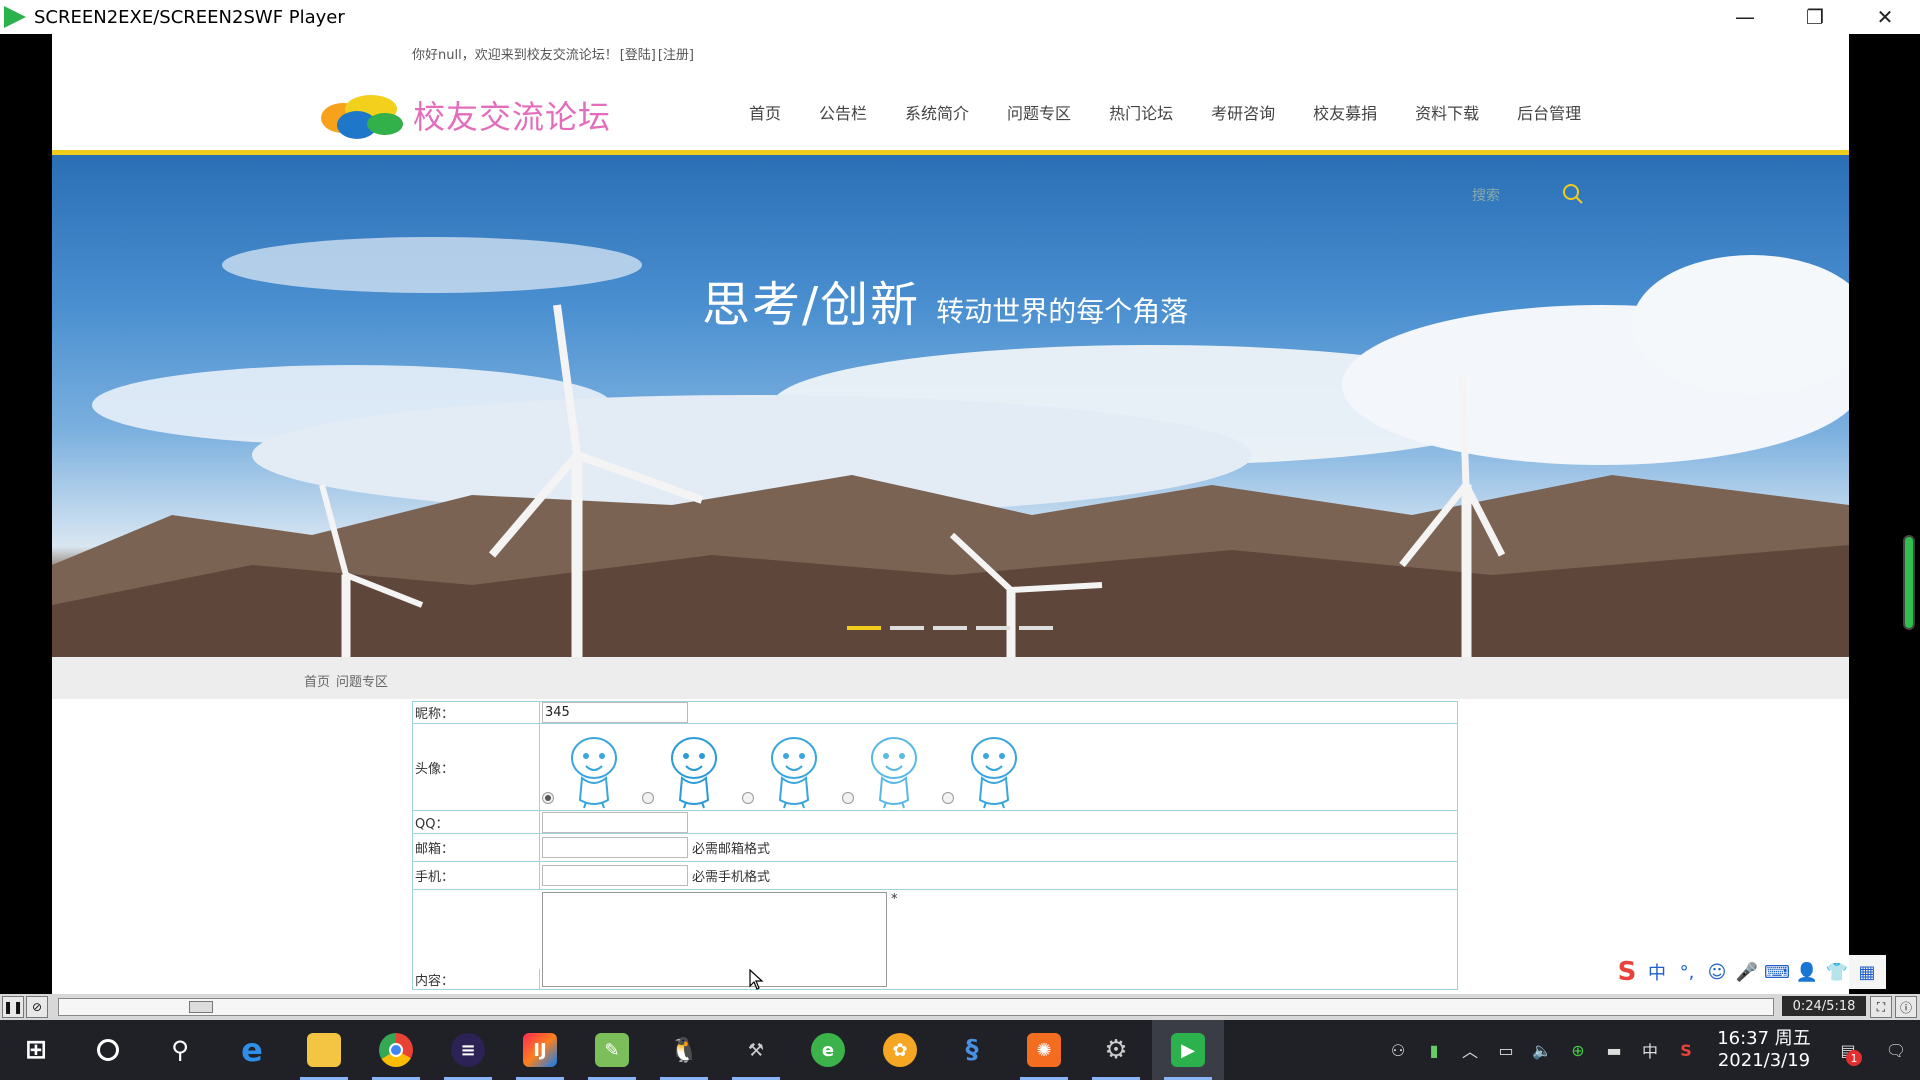  I want to click on feather-icon: §, so click(972, 1050).